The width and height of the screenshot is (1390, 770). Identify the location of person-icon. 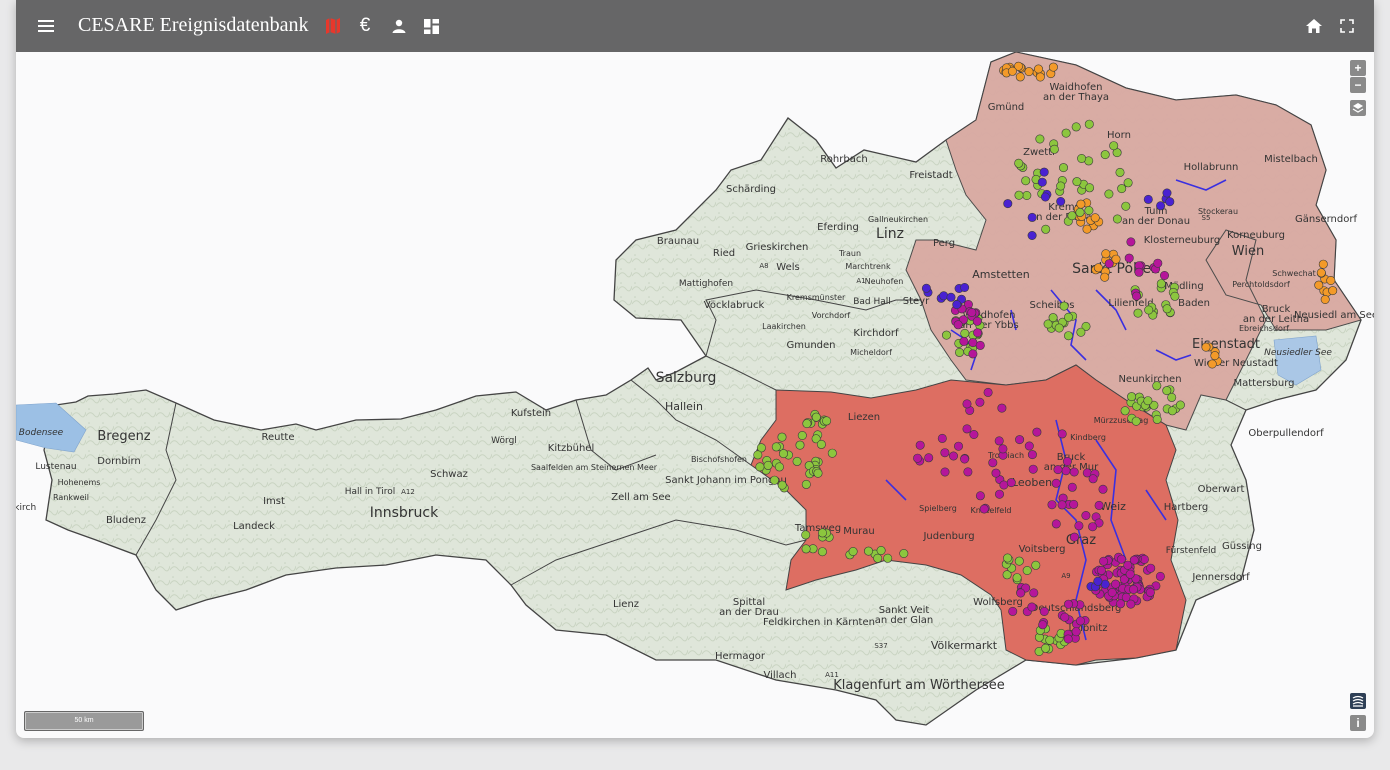
(399, 26).